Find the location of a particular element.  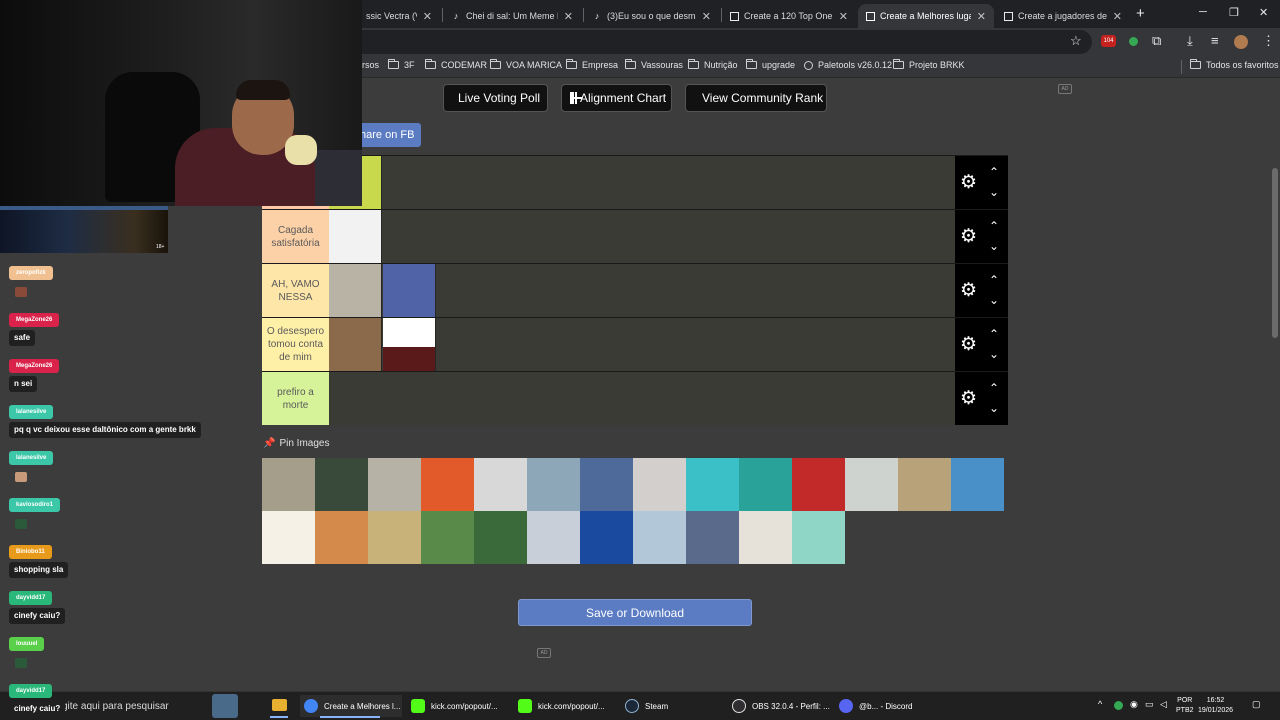

menu-icon: ⋮ is located at coordinates (1268, 41).